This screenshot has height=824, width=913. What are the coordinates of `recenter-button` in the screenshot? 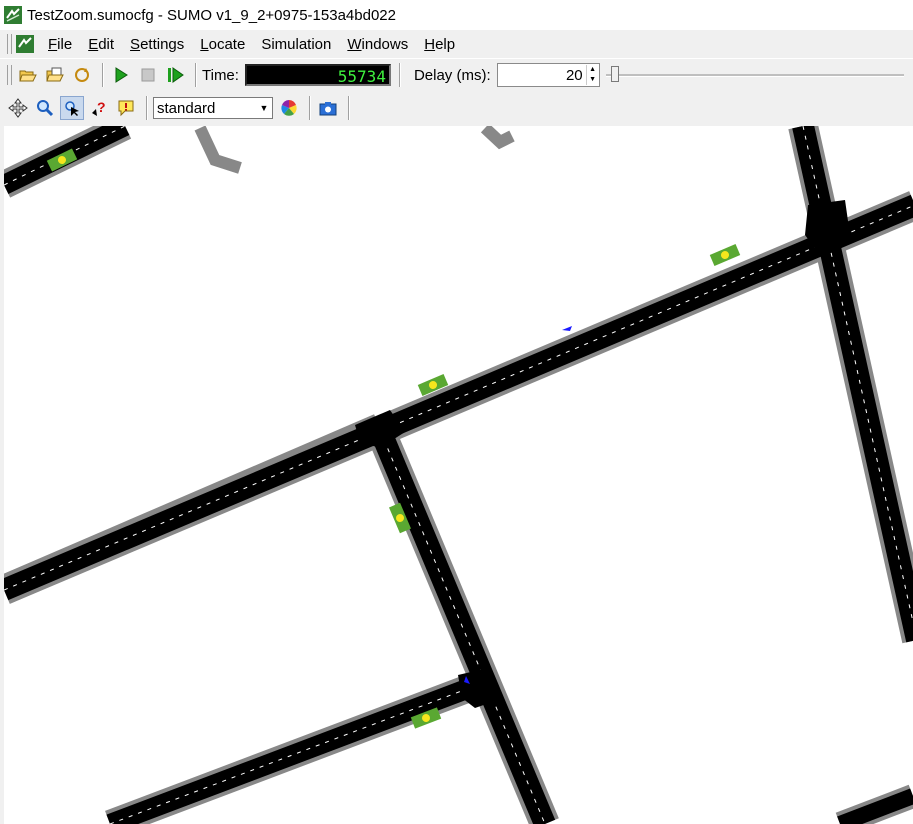 It's located at (18, 108).